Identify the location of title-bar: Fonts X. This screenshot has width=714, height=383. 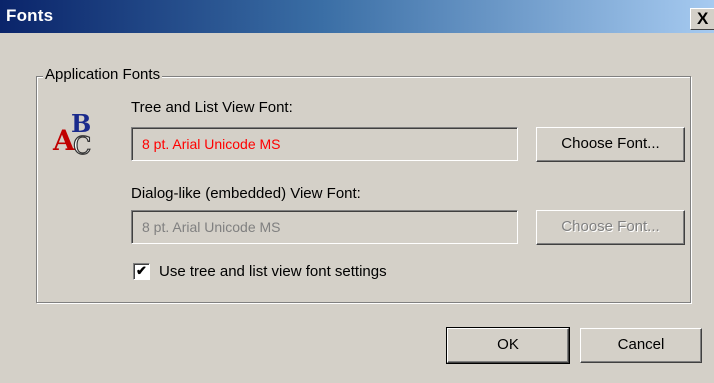
(357, 16).